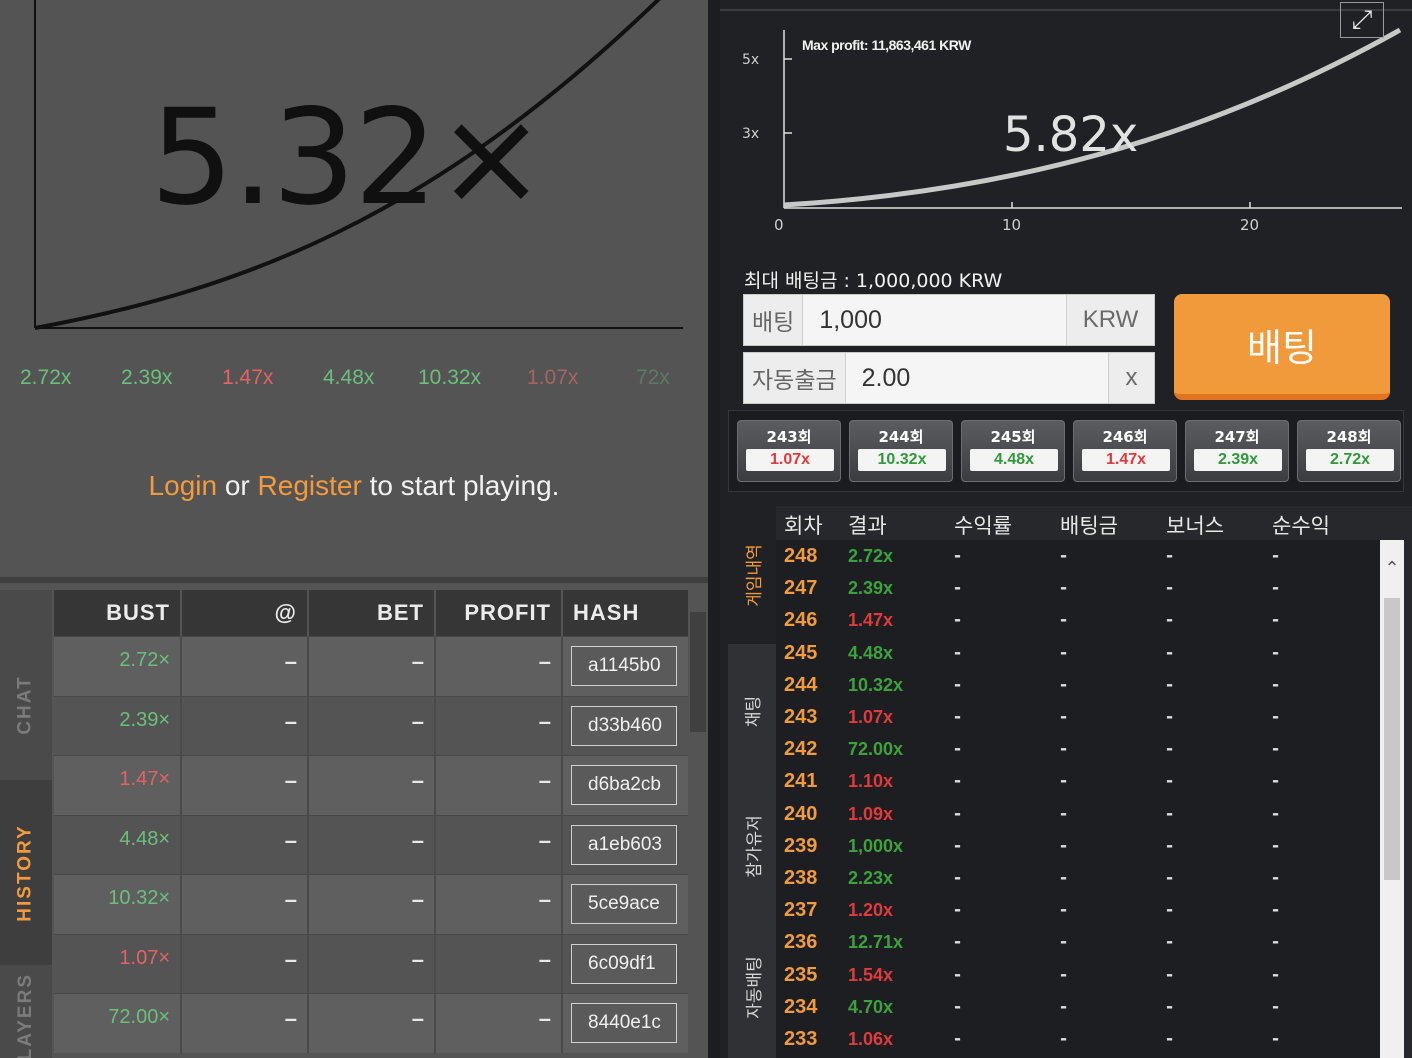  Describe the element at coordinates (901, 451) in the screenshot. I see `round-card: 244회 10.32x` at that location.